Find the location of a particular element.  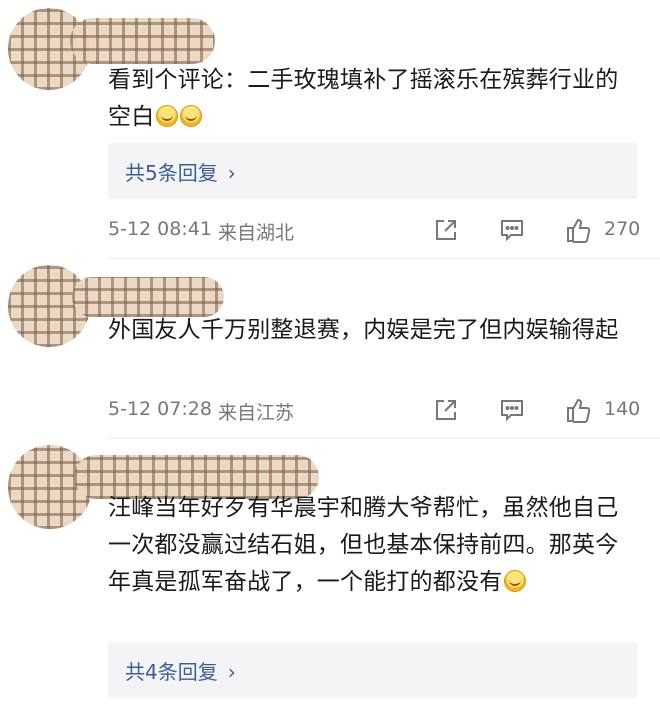

replies-button: 共4条回复 › is located at coordinates (373, 670).